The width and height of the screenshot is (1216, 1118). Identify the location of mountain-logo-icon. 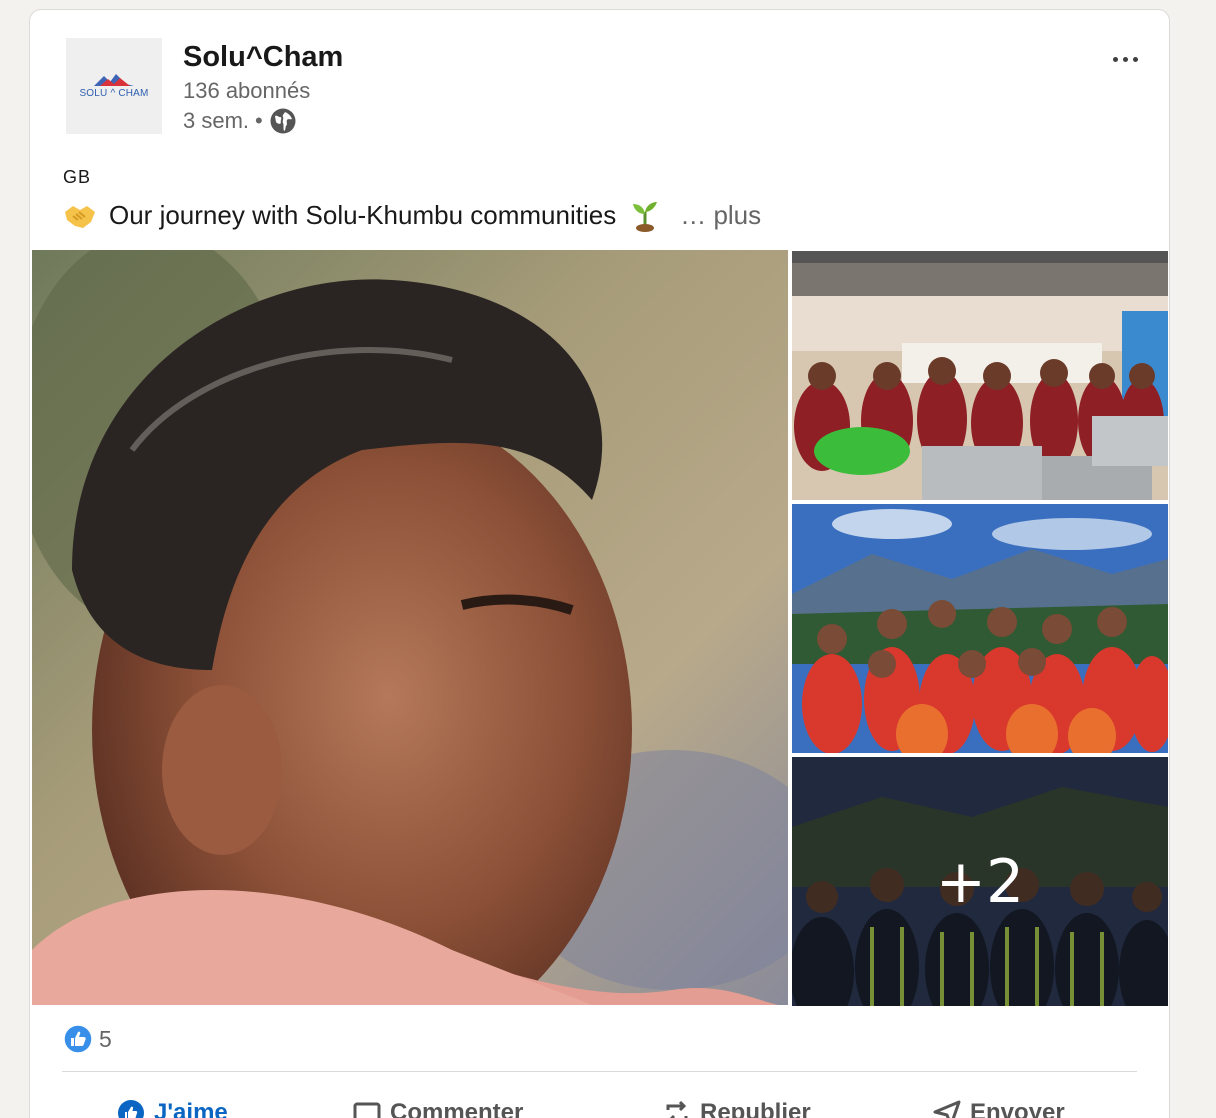
(114, 80).